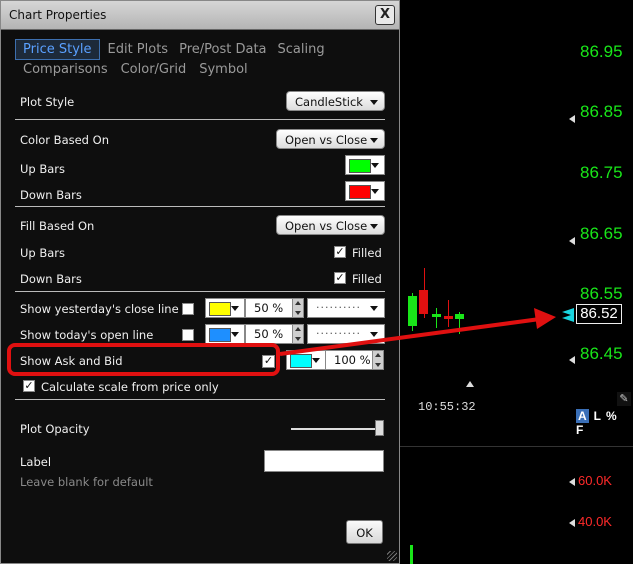 The image size is (633, 564). Describe the element at coordinates (51, 279) in the screenshot. I see `fill-down-bars-label: Down Bars` at that location.